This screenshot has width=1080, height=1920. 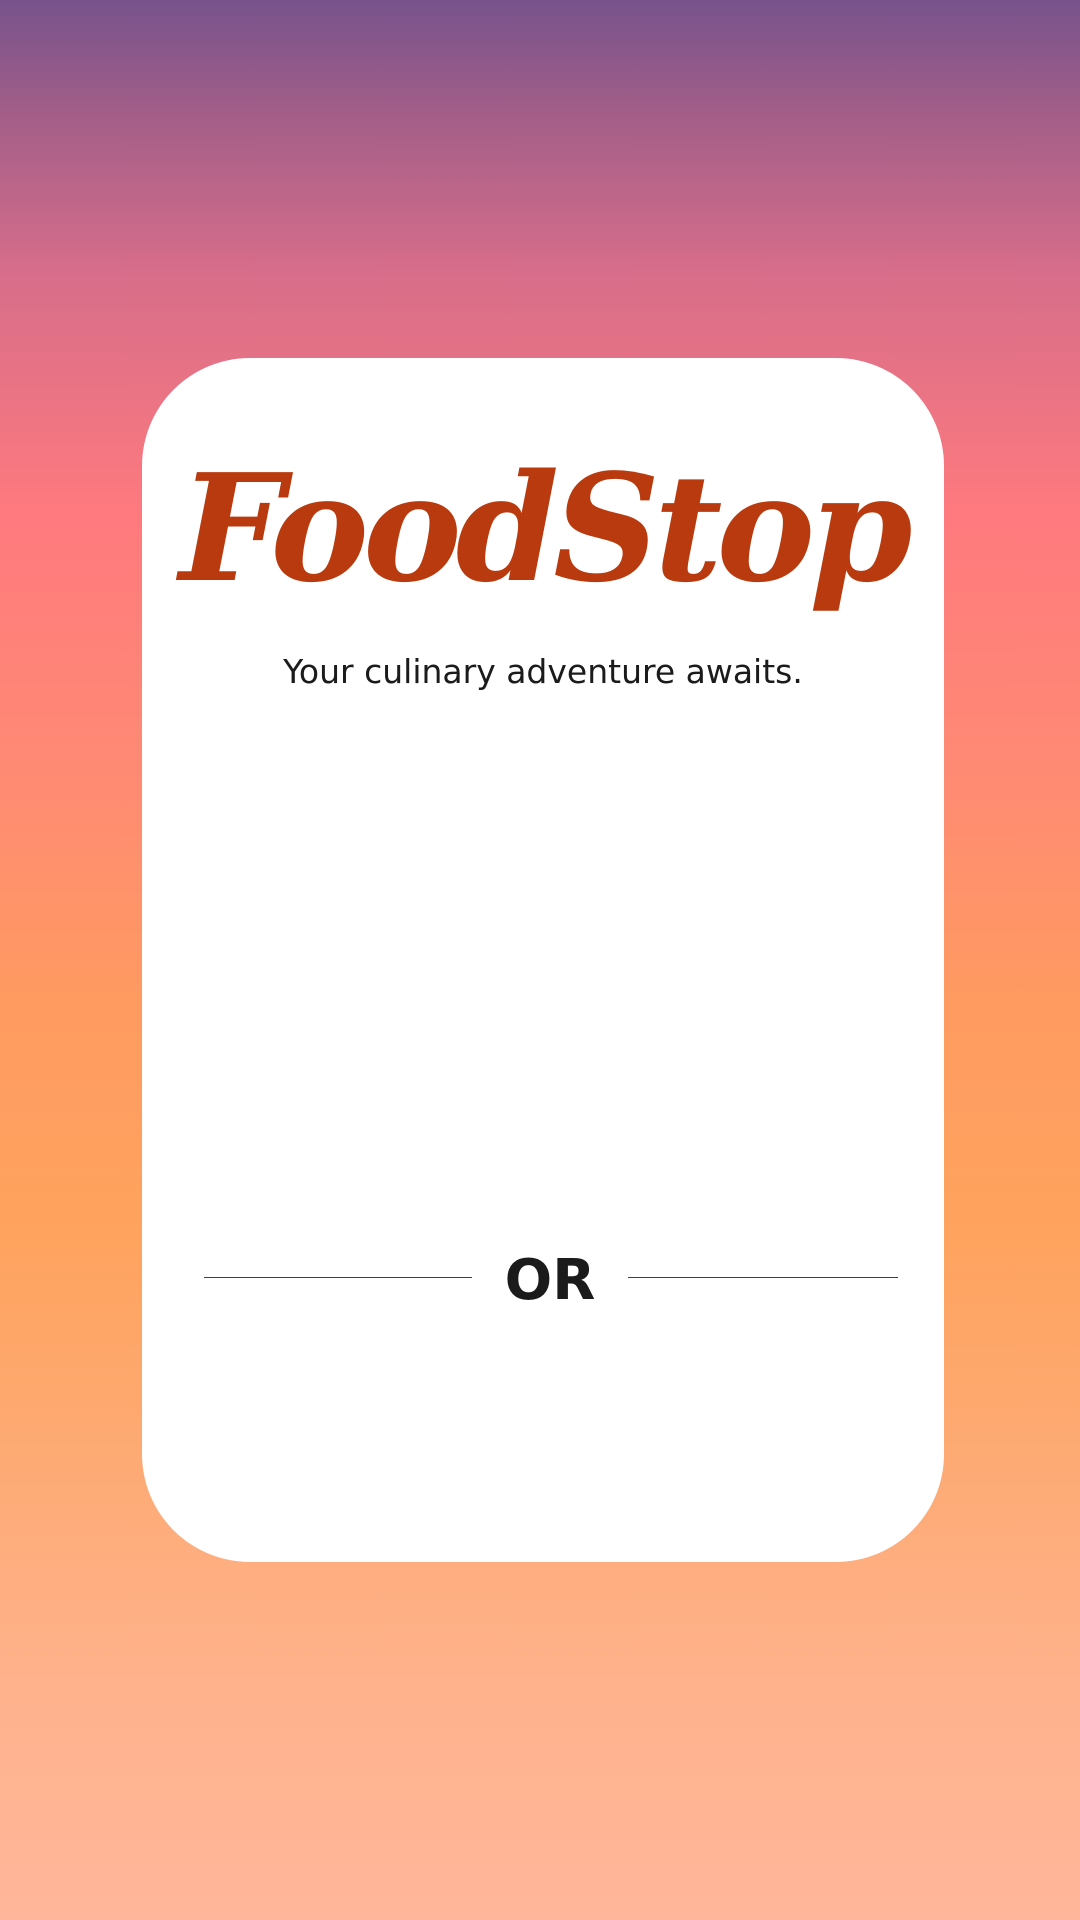 I want to click on separator-line-right, so click(x=763, y=1277).